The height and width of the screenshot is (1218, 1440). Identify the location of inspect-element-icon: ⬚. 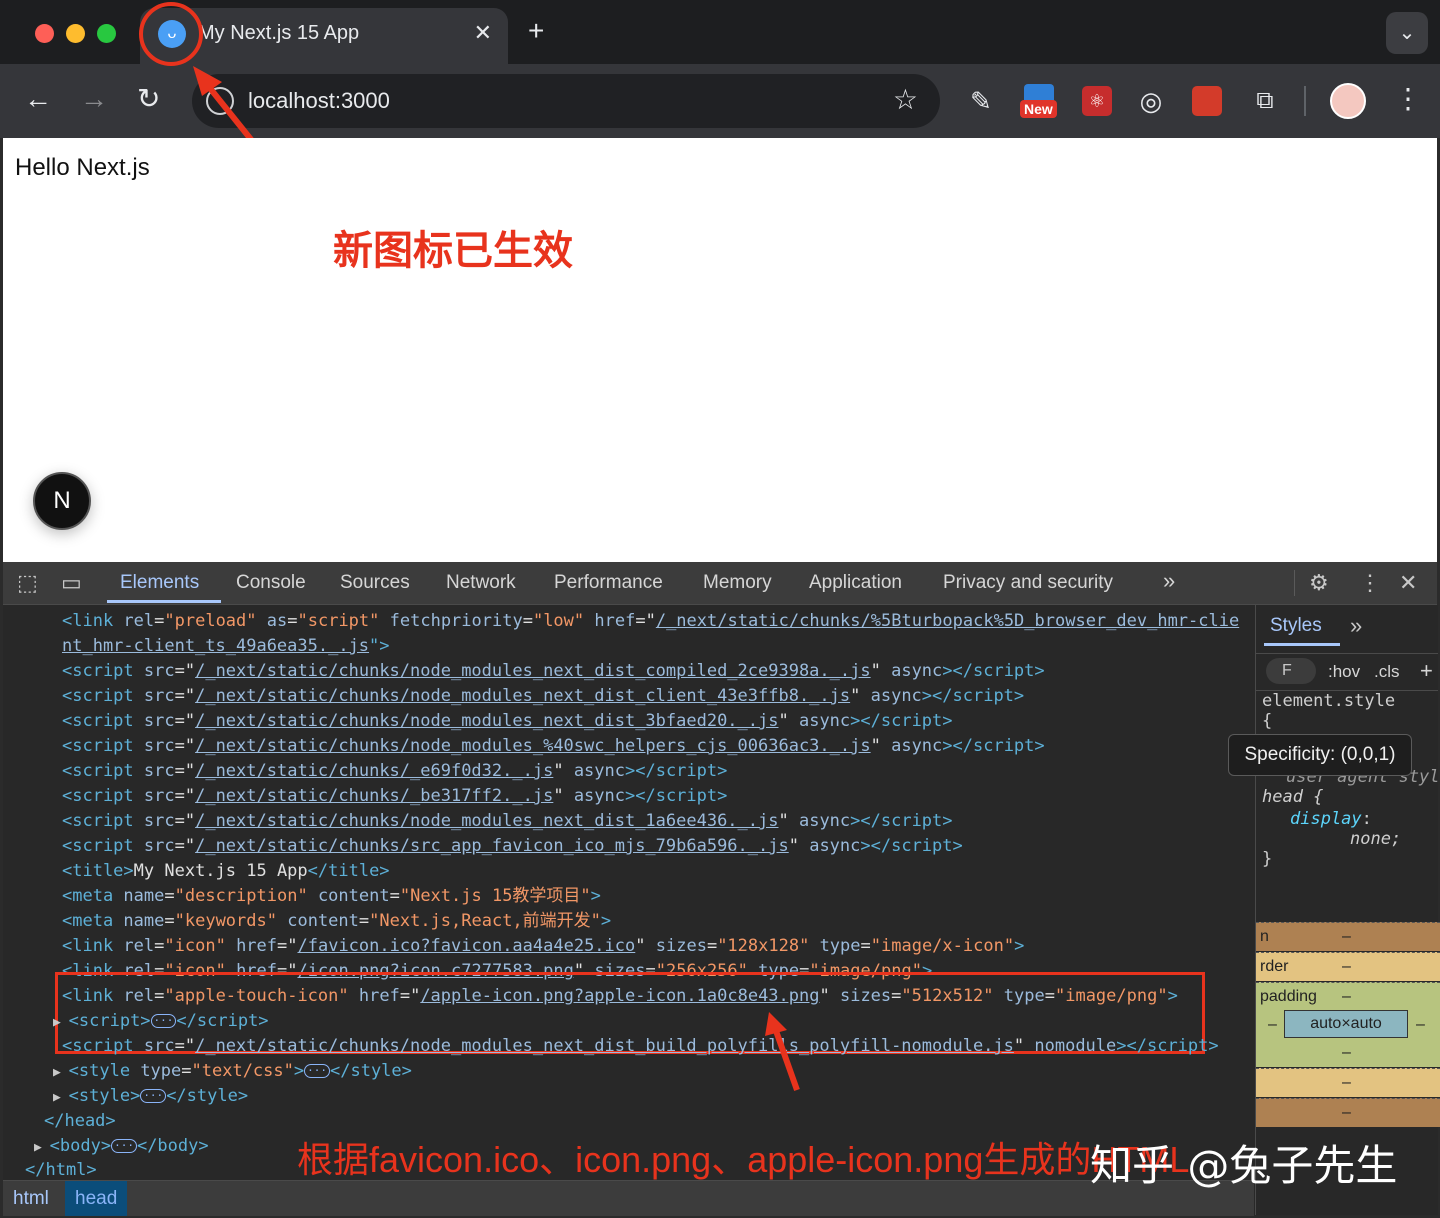
(27, 583).